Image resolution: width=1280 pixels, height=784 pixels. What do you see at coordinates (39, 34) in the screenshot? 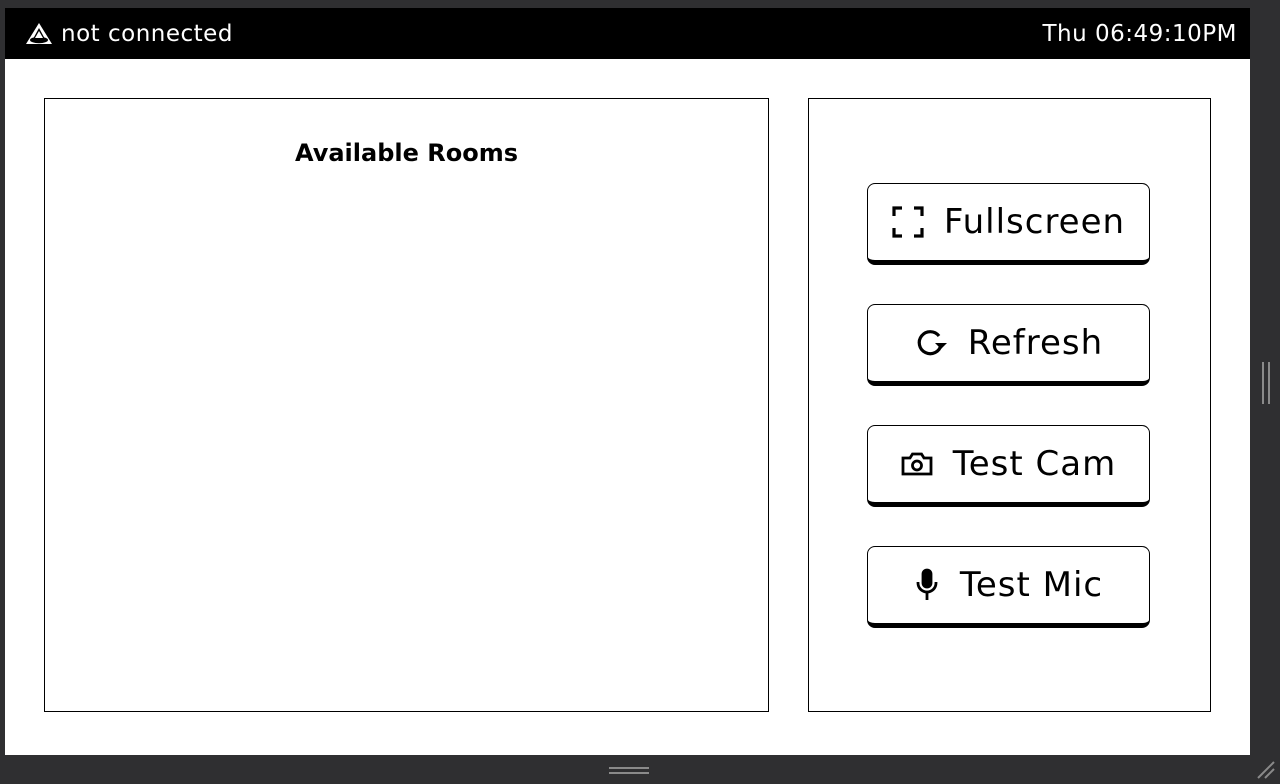
I see `cone-logo-icon` at bounding box center [39, 34].